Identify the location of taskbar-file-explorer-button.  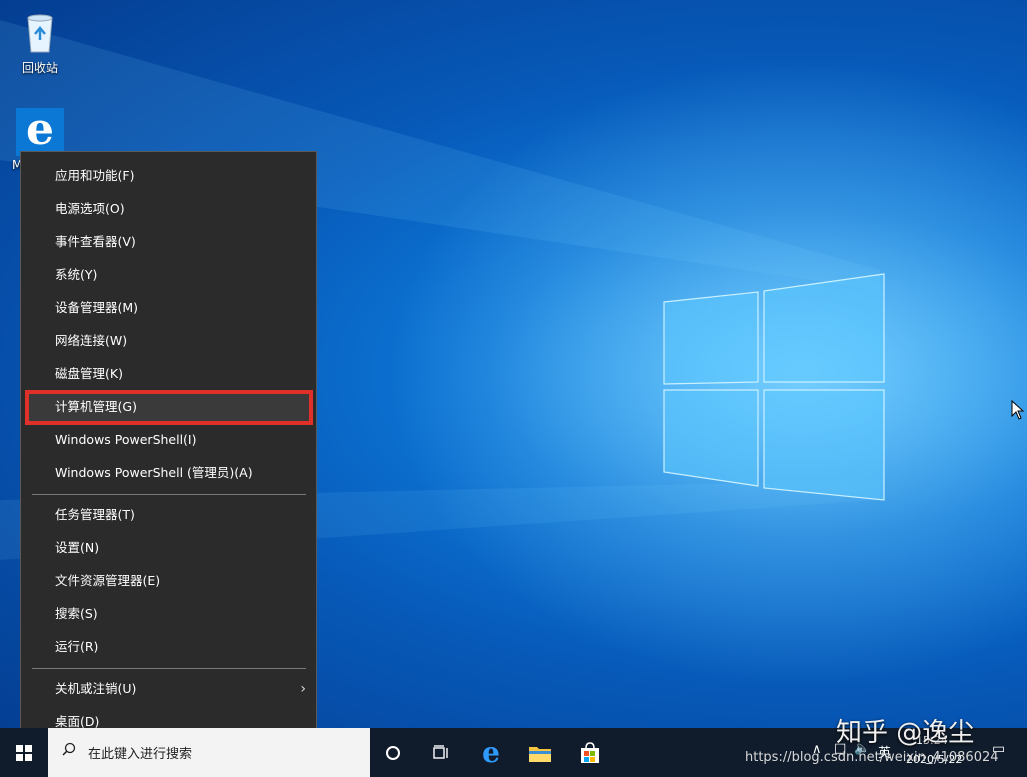
(540, 752).